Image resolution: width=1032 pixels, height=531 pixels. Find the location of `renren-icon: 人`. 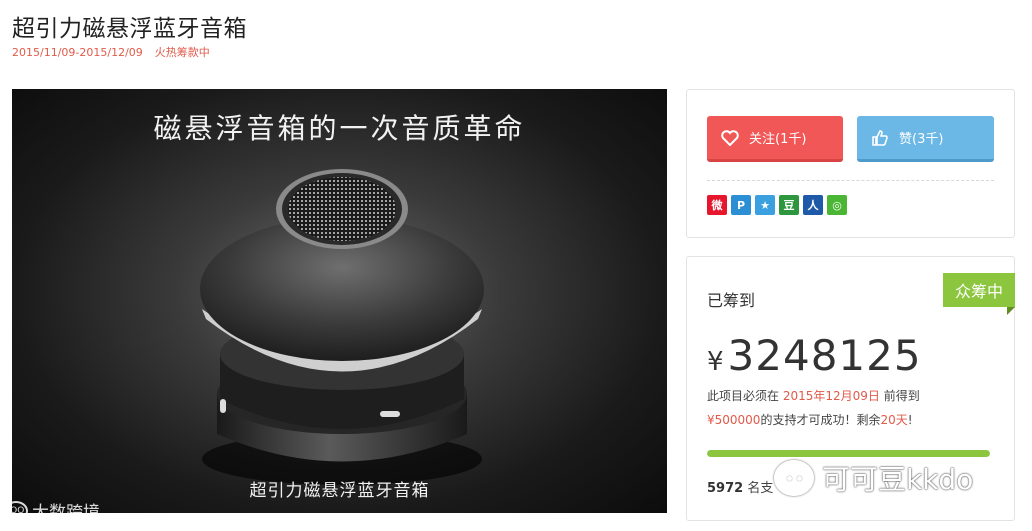

renren-icon: 人 is located at coordinates (813, 205).